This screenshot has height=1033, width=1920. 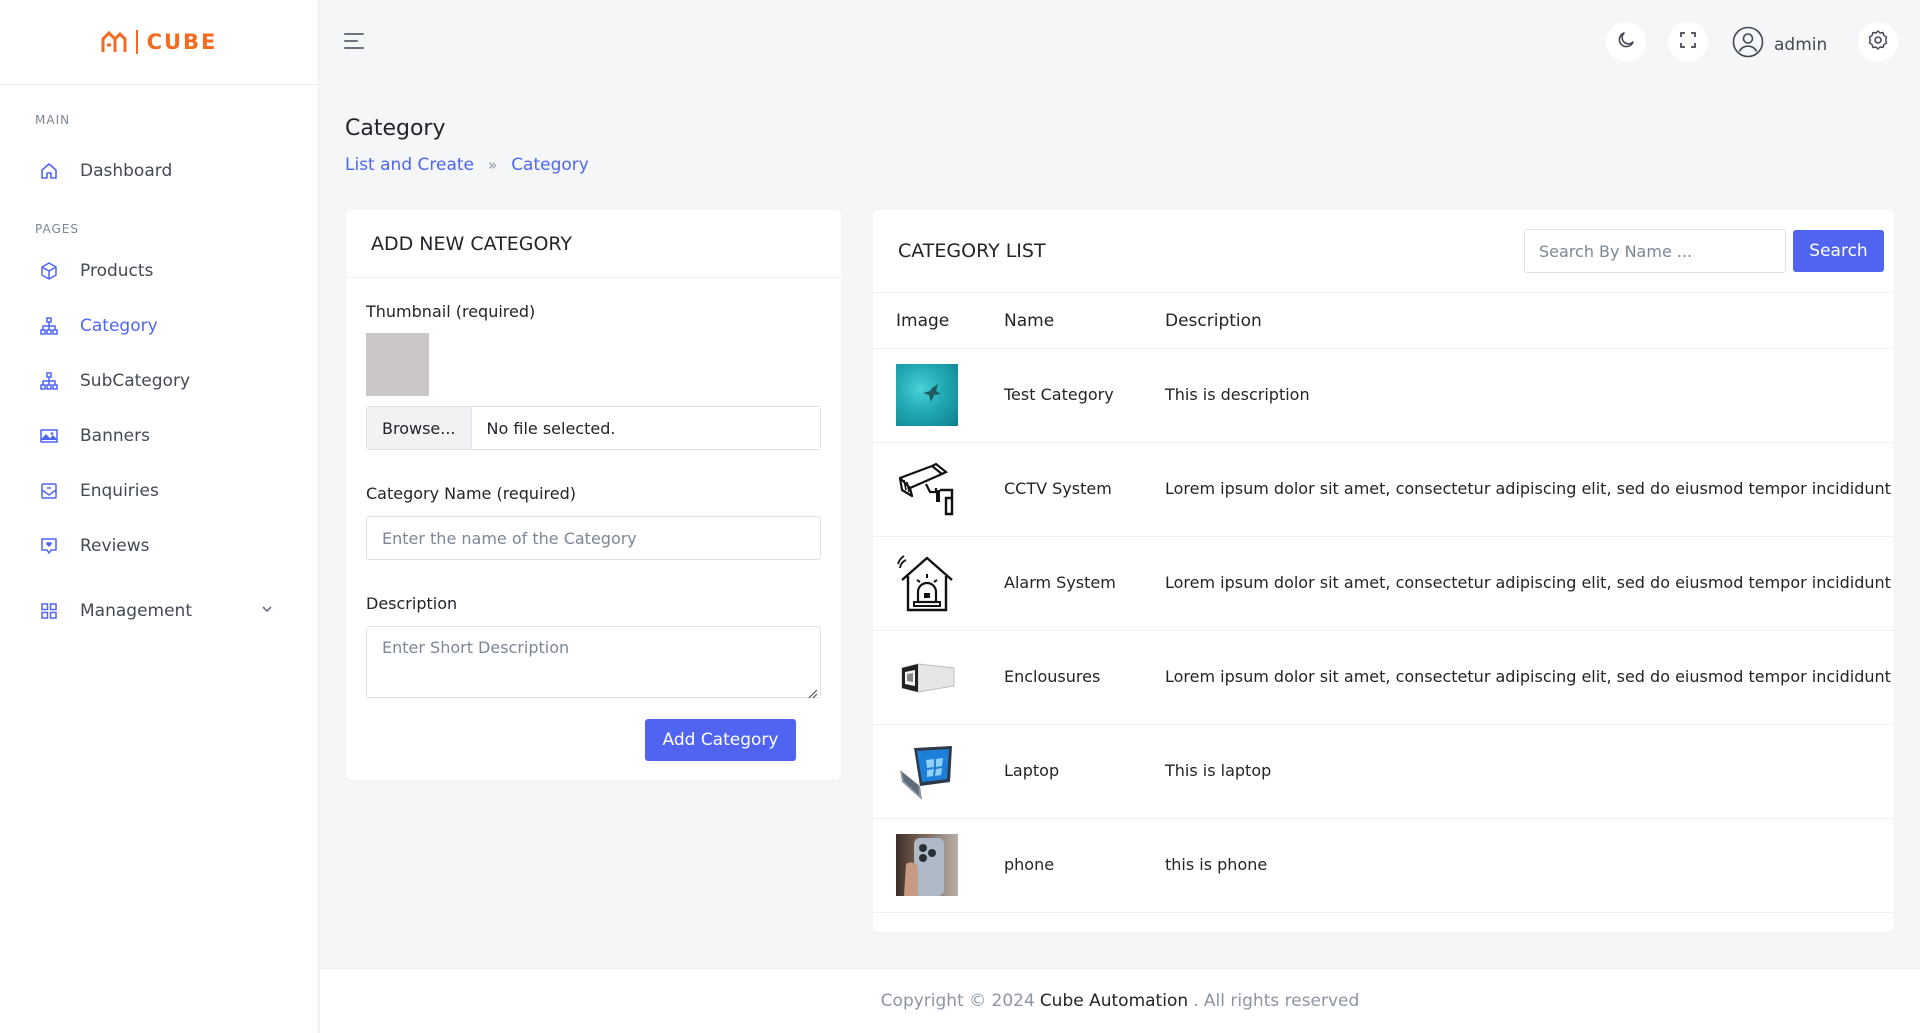 What do you see at coordinates (354, 42) in the screenshot?
I see `menu-toggle-icon` at bounding box center [354, 42].